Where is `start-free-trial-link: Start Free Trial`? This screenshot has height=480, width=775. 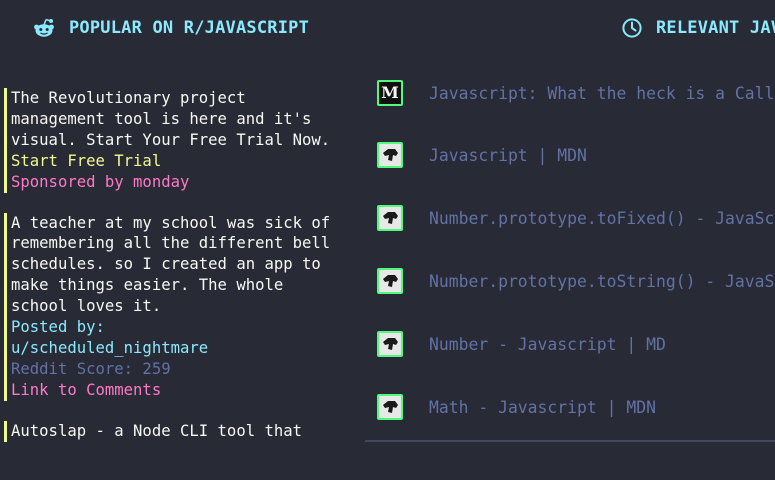
start-free-trial-link: Start Free Trial is located at coordinates (173, 161).